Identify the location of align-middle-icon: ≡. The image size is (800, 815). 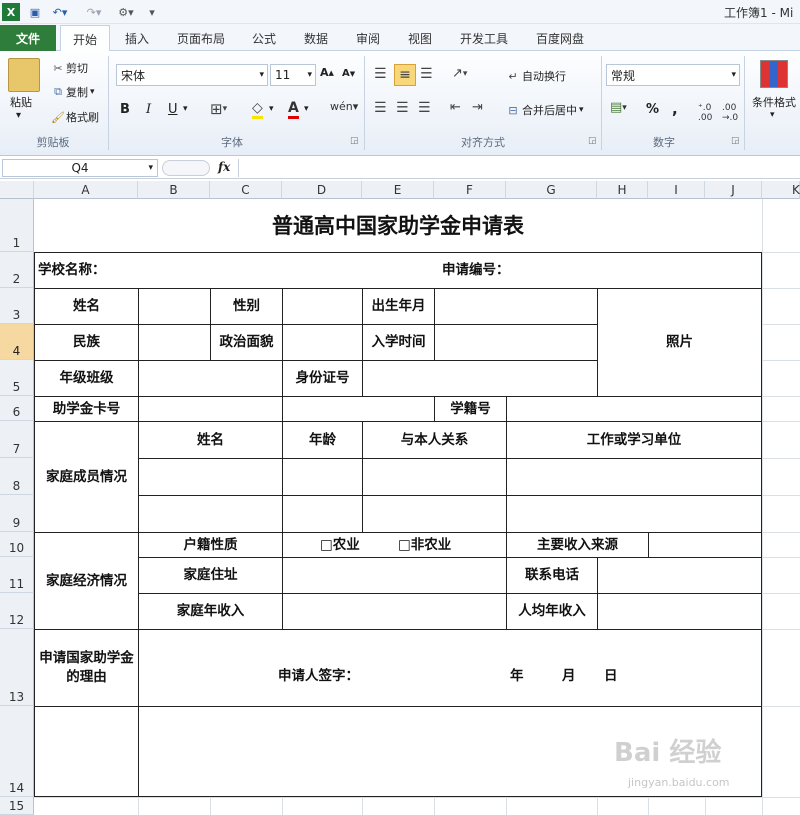
(405, 75).